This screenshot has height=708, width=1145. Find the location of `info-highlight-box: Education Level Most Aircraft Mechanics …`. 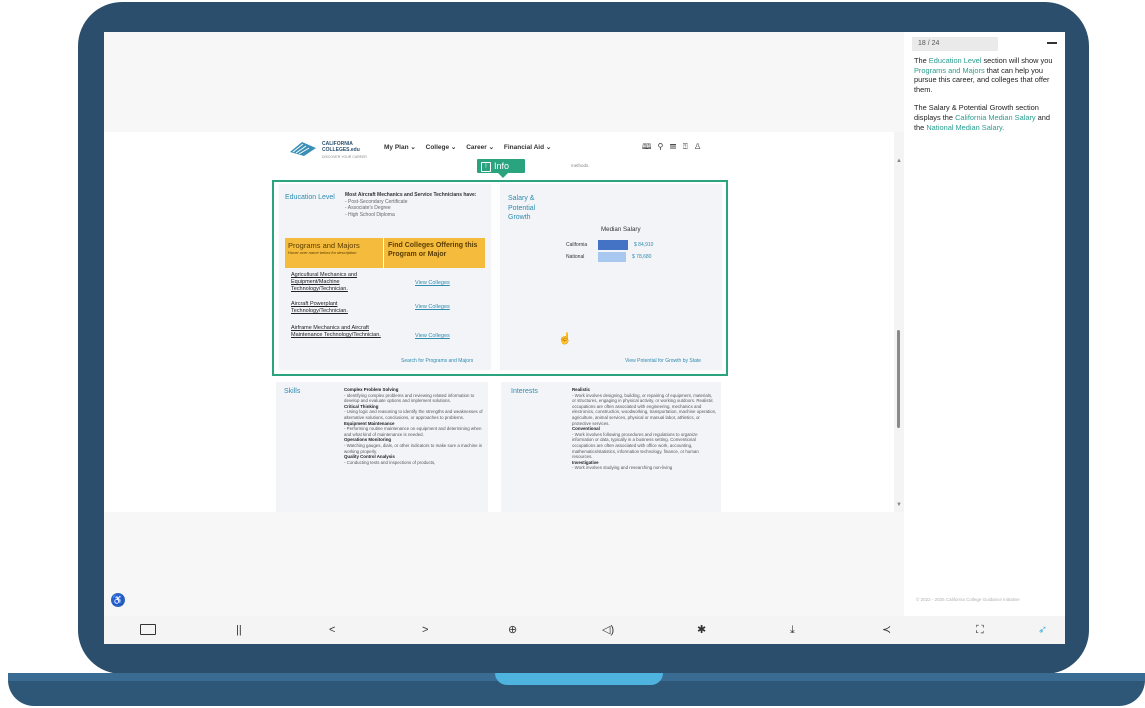

info-highlight-box: Education Level Most Aircraft Mechanics … is located at coordinates (500, 278).